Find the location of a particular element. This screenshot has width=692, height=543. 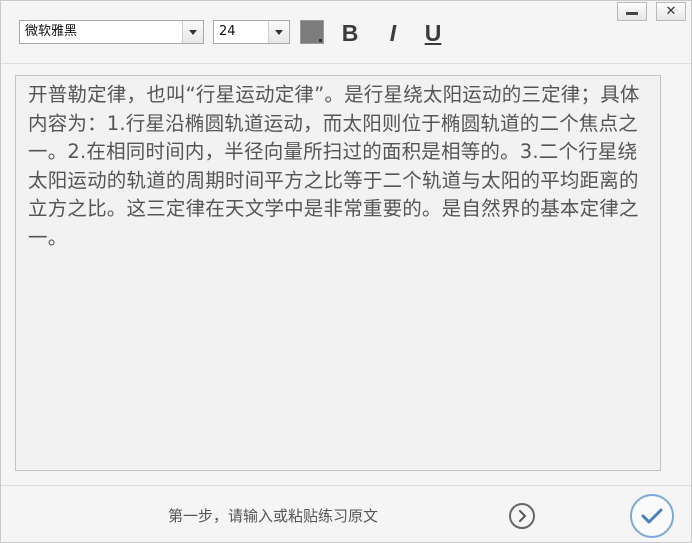

confirm-button is located at coordinates (652, 516).